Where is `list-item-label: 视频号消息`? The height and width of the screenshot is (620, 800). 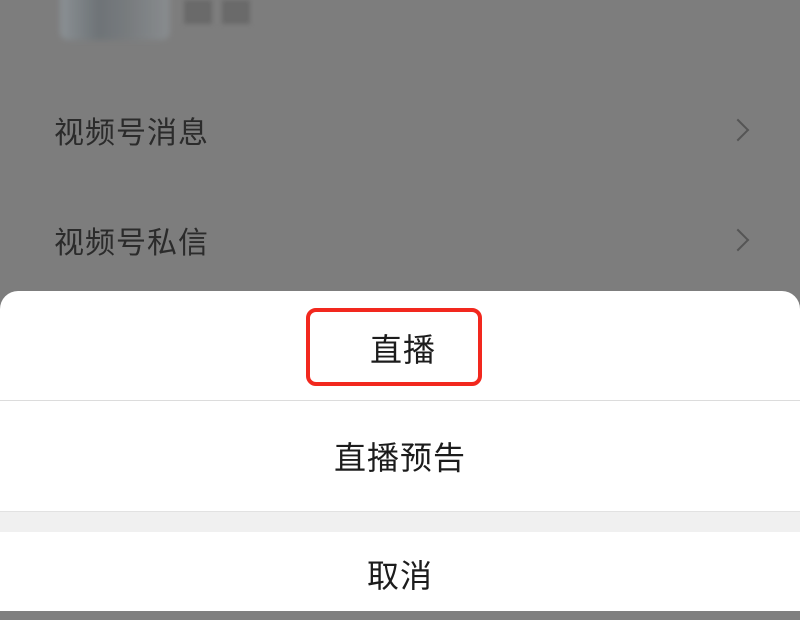 list-item-label: 视频号消息 is located at coordinates (131, 133).